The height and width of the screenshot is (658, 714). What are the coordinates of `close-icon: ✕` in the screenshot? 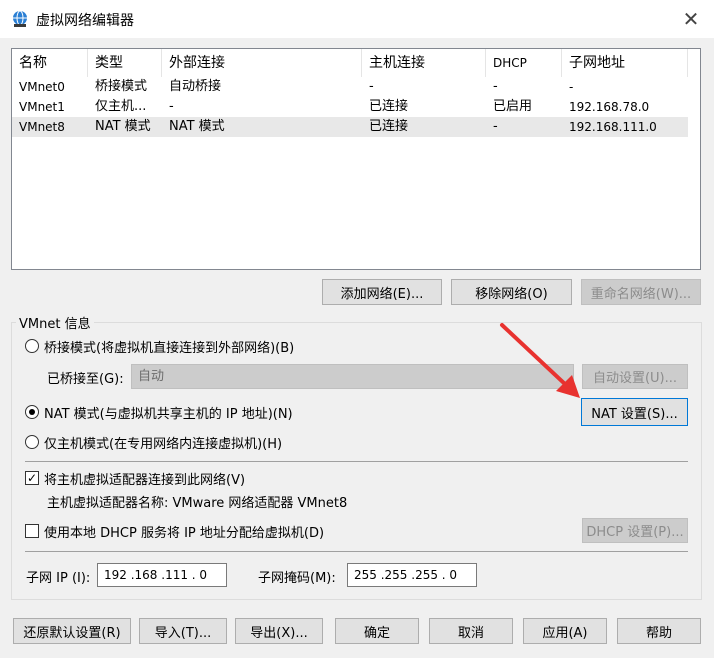 It's located at (691, 19).